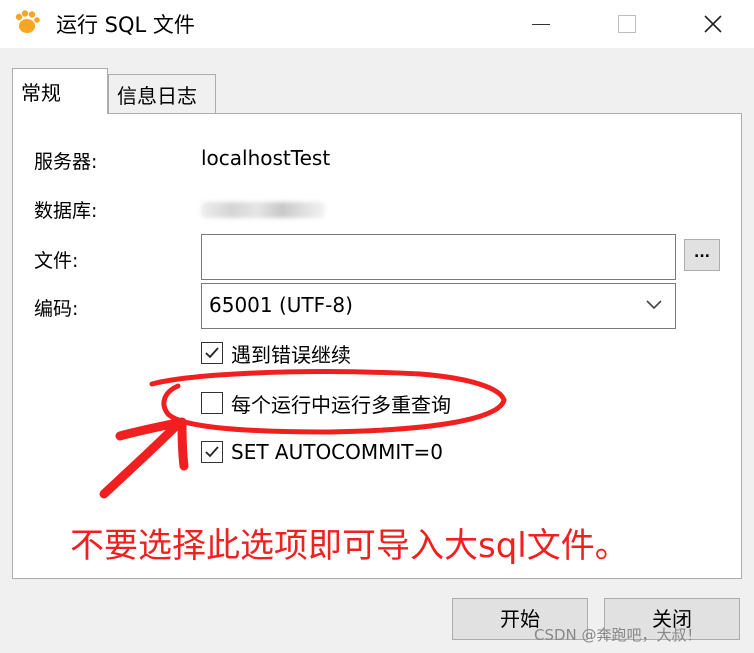  What do you see at coordinates (60, 91) in the screenshot?
I see `tab-general: 常规` at bounding box center [60, 91].